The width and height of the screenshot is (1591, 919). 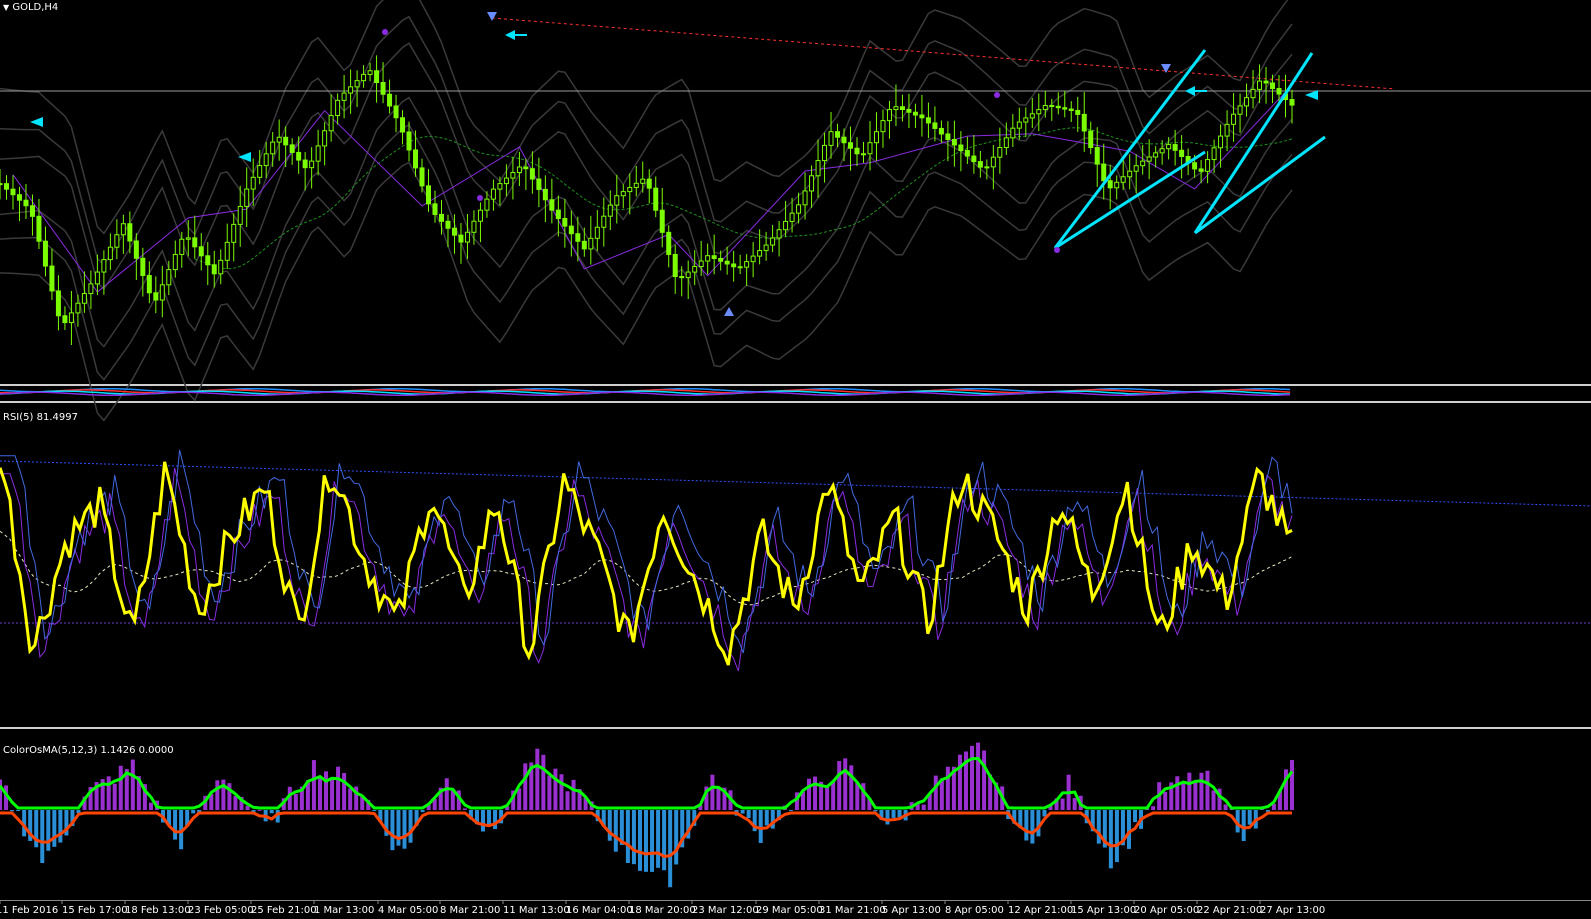 I want to click on osma-panel-label: ColorOsMA(5,12,3) 1.1426 0.0000, so click(x=88, y=750).